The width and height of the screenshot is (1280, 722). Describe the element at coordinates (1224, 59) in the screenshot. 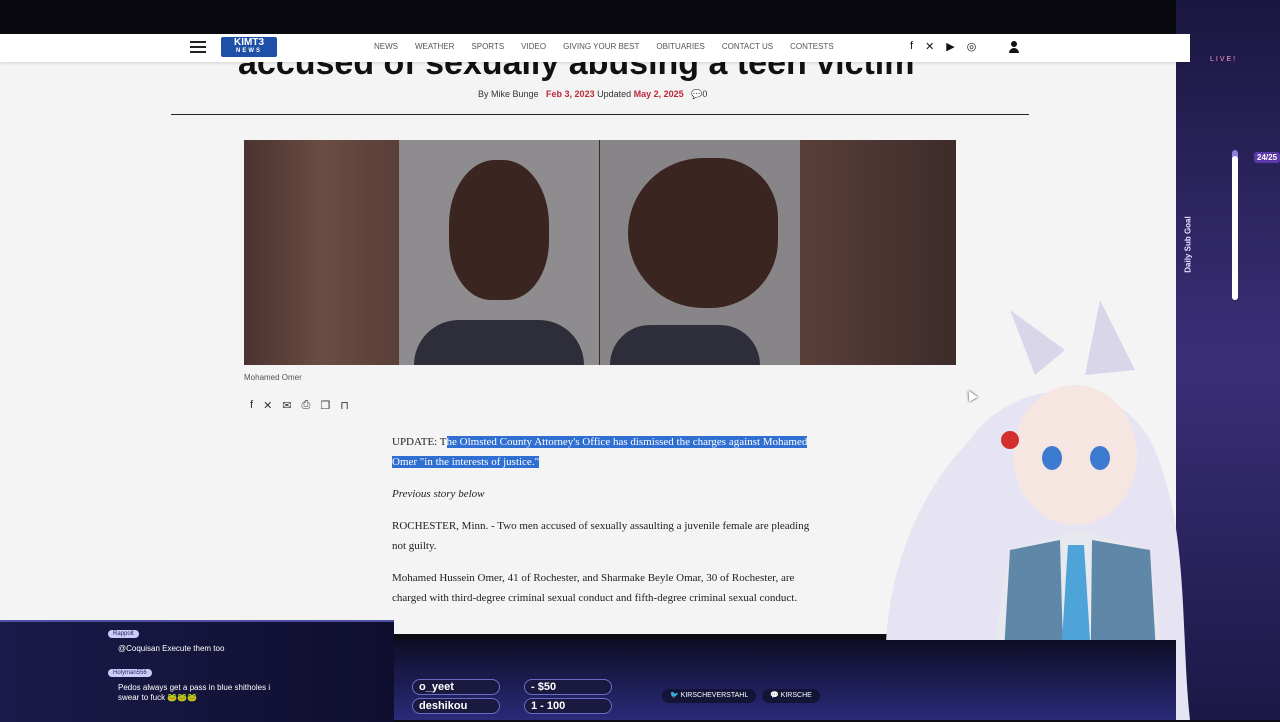

I see `live-badge: LIVE!` at that location.